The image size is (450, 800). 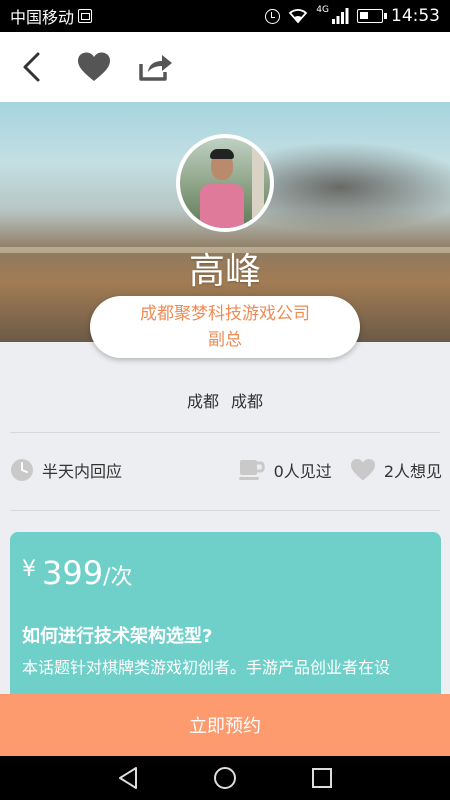 I want to click on share-button, so click(x=156, y=67).